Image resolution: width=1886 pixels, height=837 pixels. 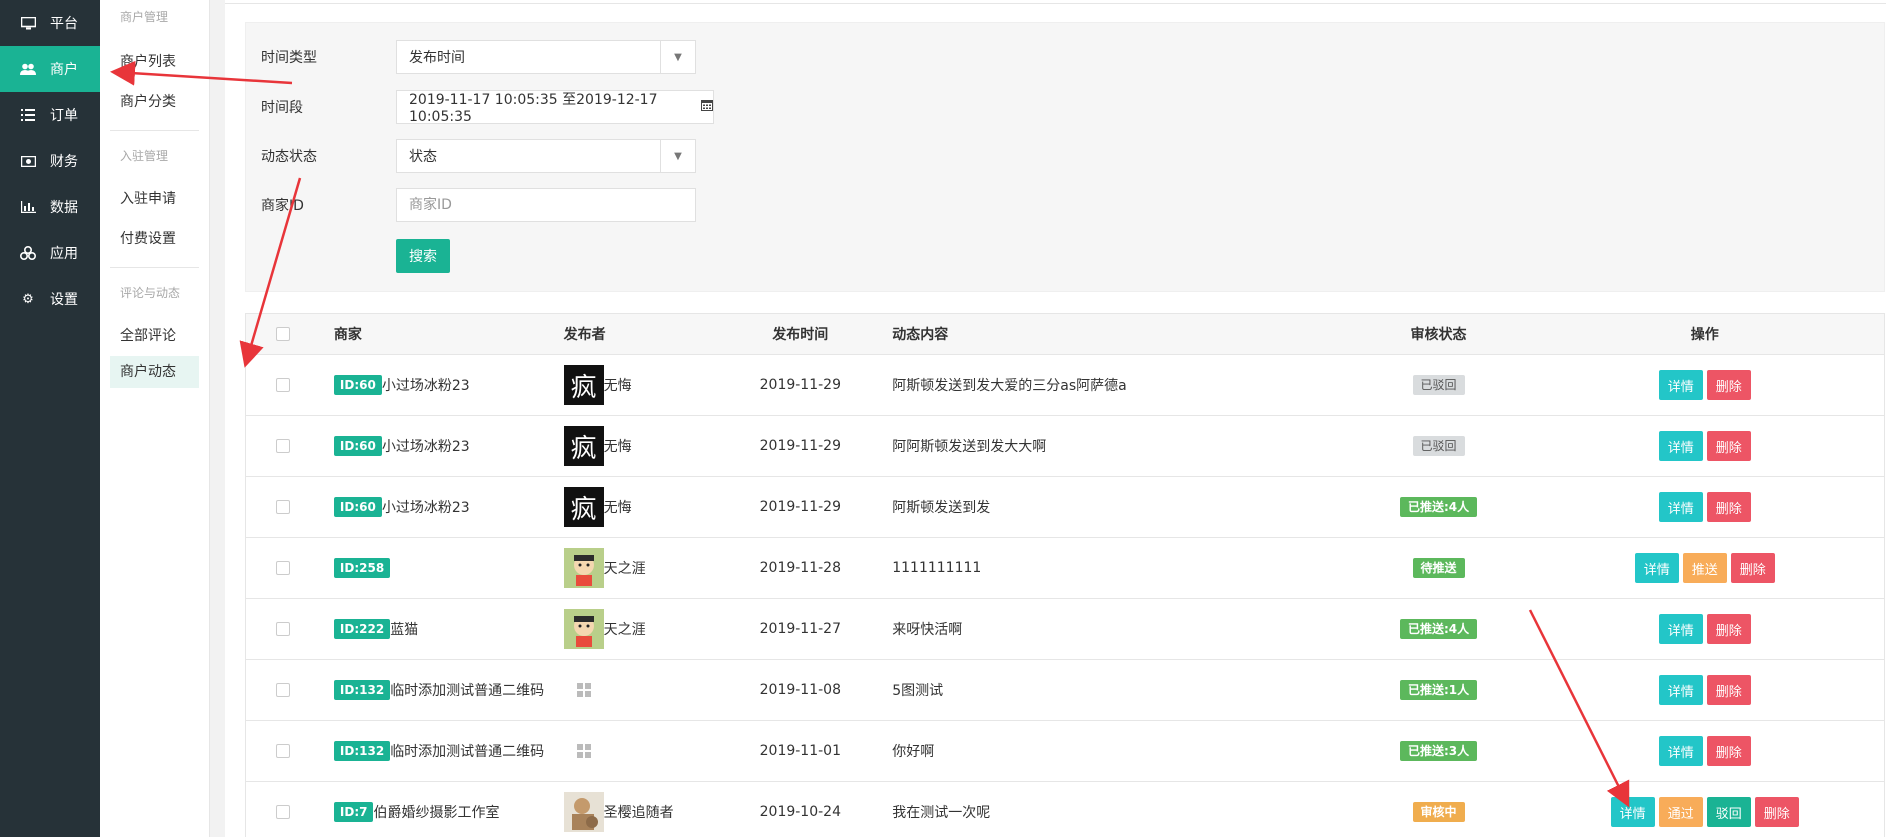 I want to click on nav-item-settings: ⚙ 设置, so click(x=50, y=299).